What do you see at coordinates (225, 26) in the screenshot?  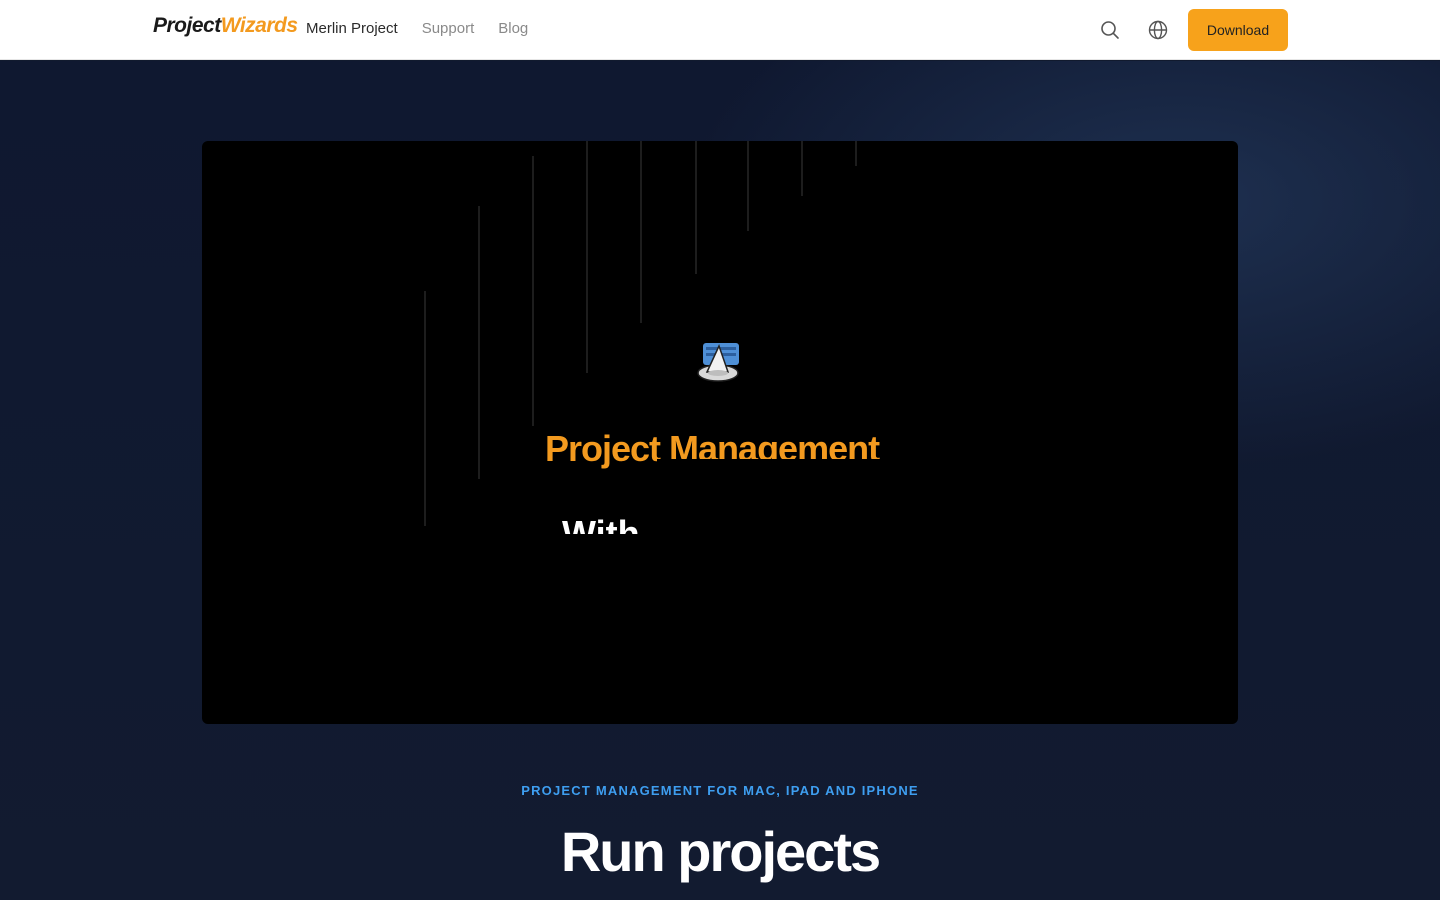 I see `projectwizards-logo: ProjectWizards` at bounding box center [225, 26].